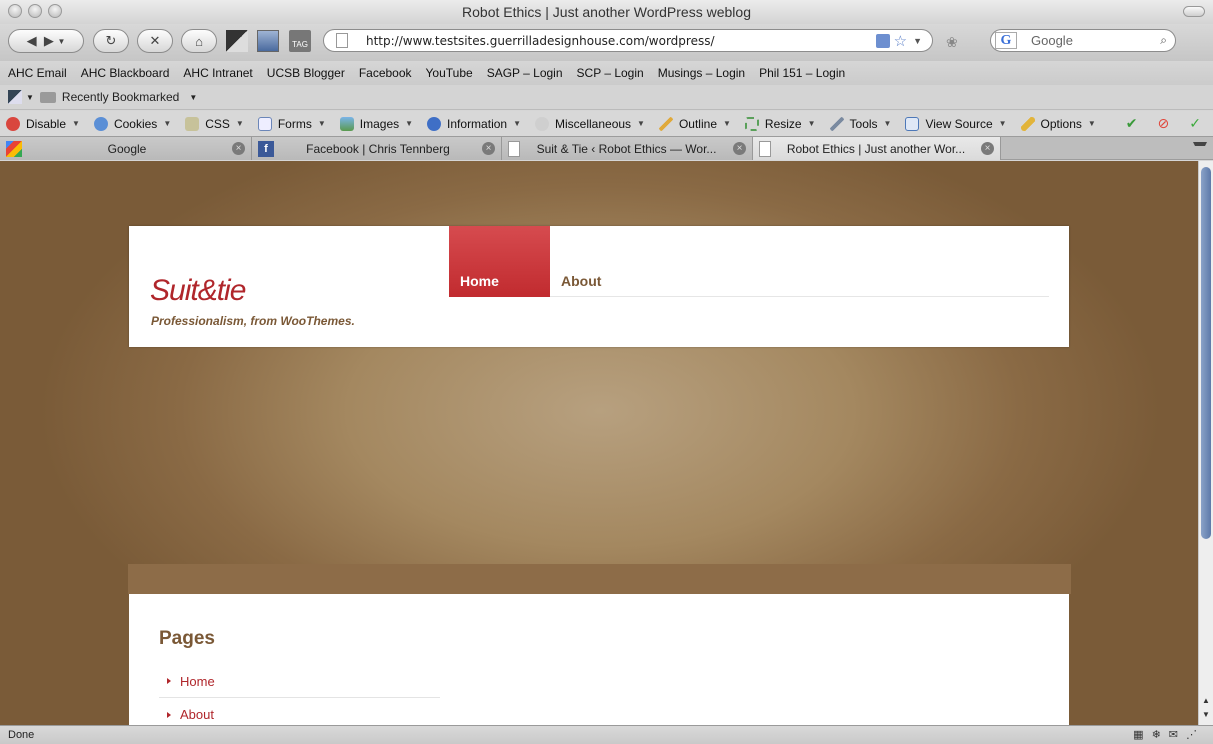  I want to click on close-window-button, so click(15, 11).